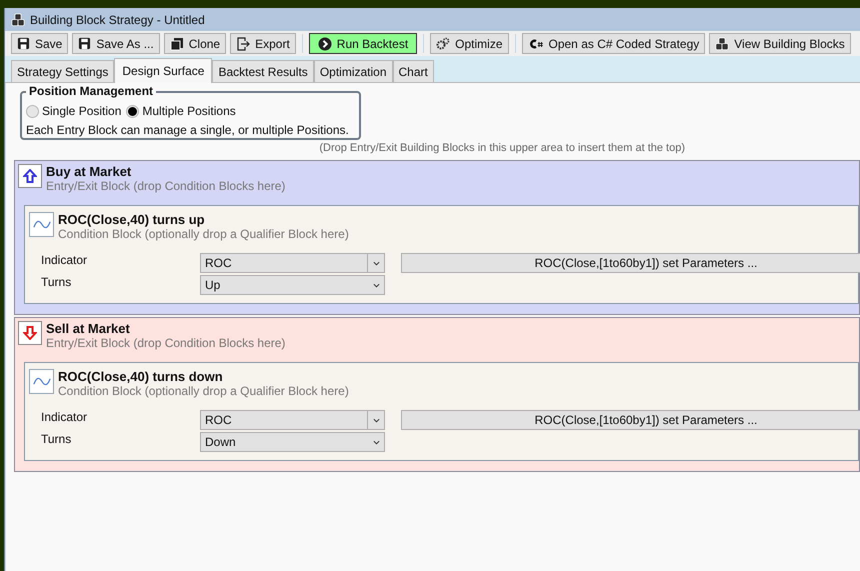 The height and width of the screenshot is (571, 860). I want to click on tab: Strategy Settings, so click(62, 71).